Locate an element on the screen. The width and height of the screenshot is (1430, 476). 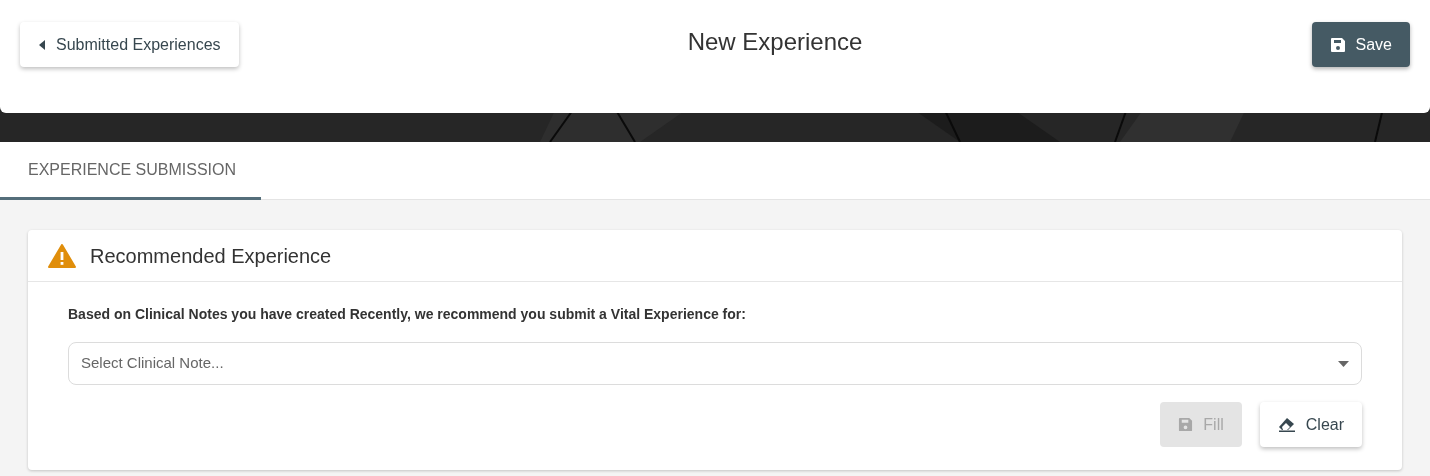
clear-button: Clear is located at coordinates (1310, 424).